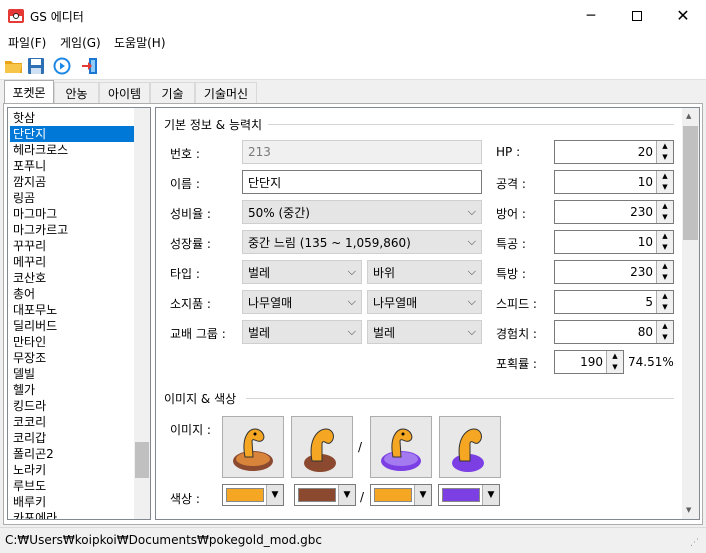  Describe the element at coordinates (253, 447) in the screenshot. I see `sprite-front-normal` at that location.